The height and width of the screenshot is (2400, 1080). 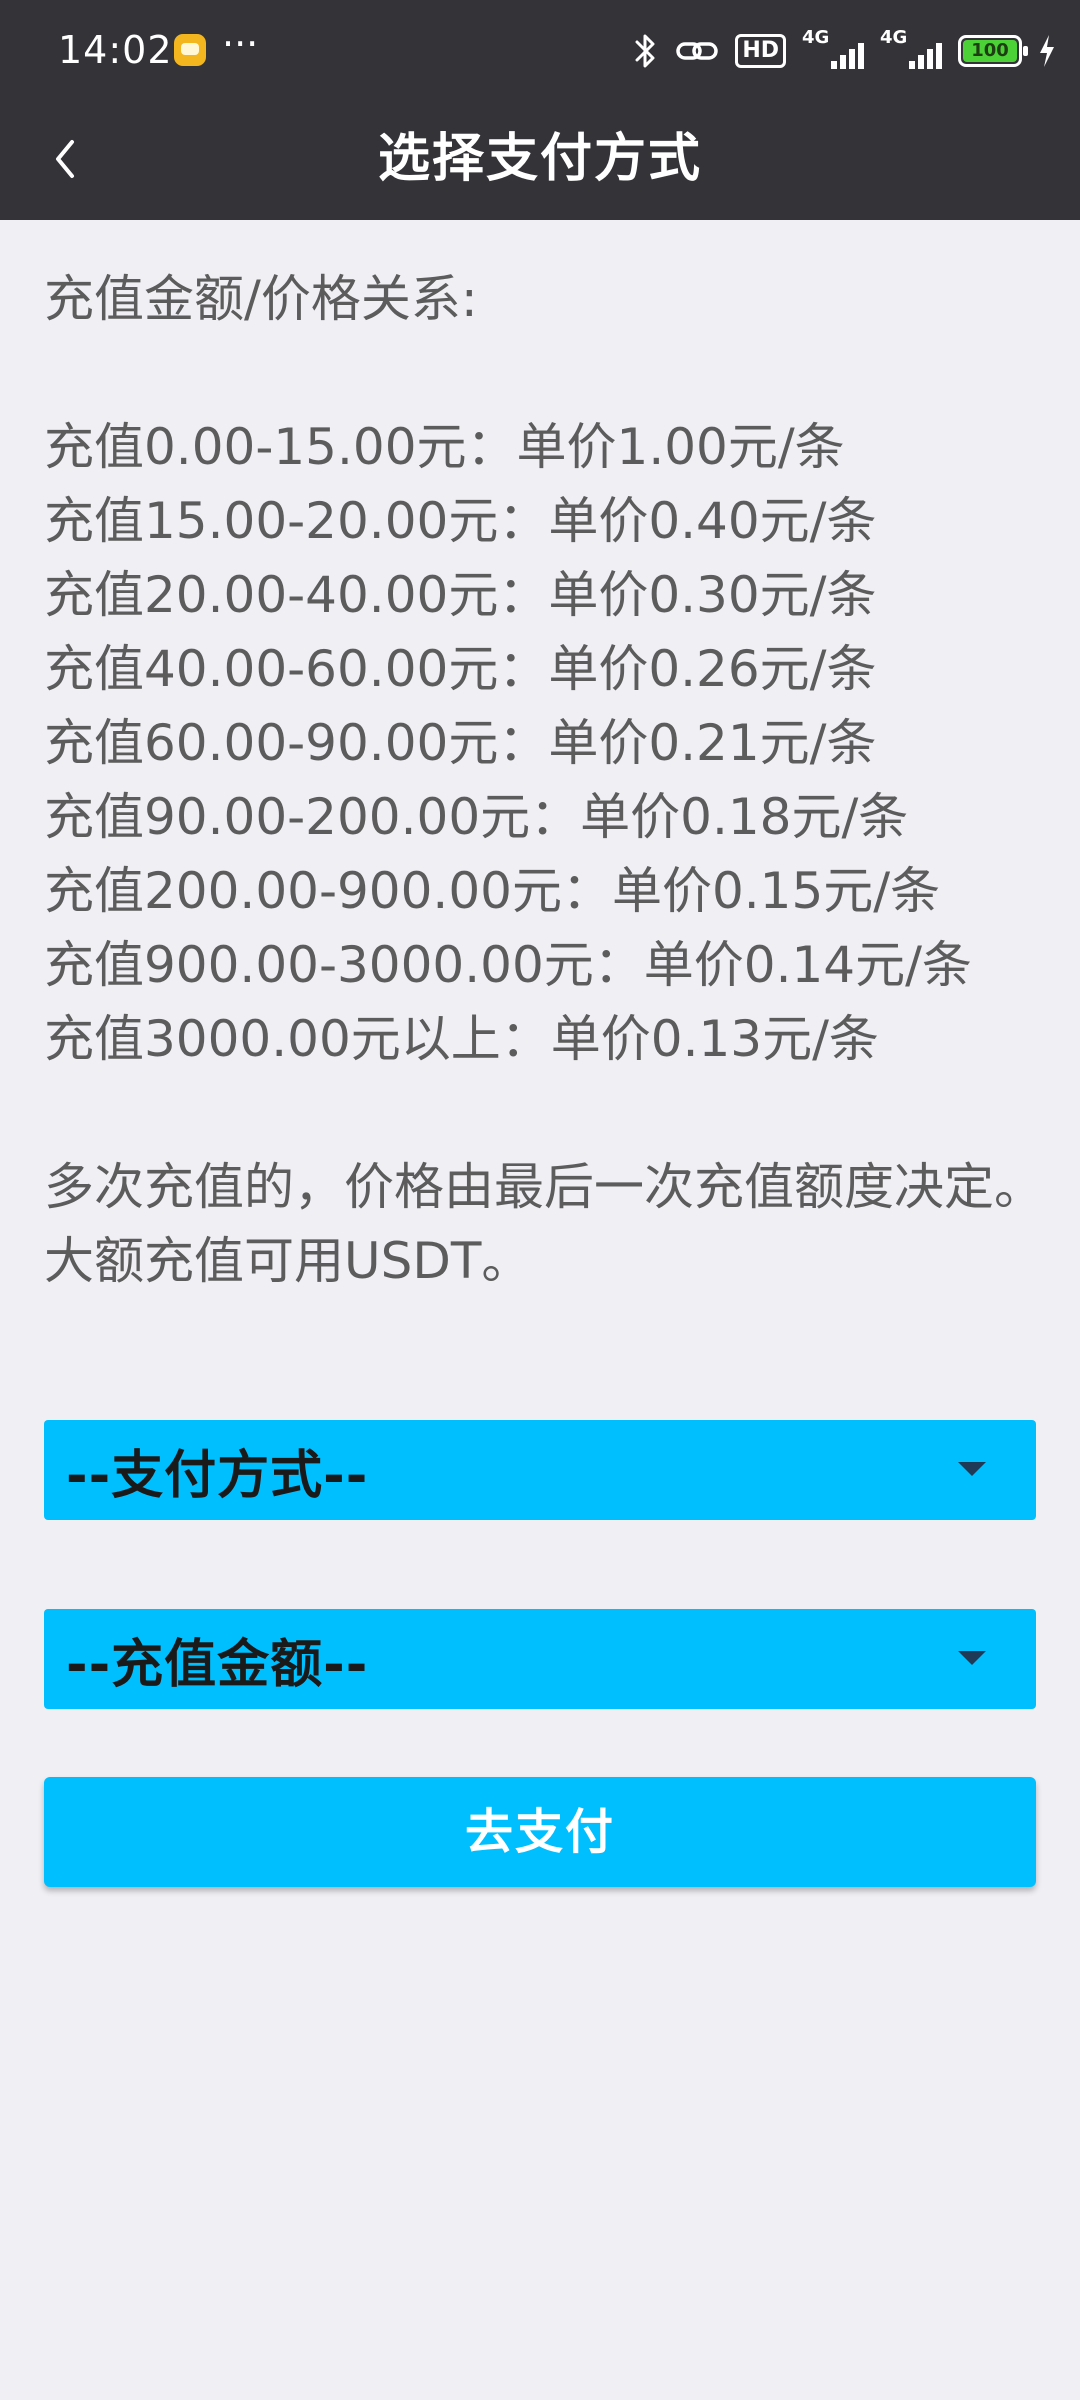 What do you see at coordinates (816, 37) in the screenshot?
I see `network-type-label: 4G` at bounding box center [816, 37].